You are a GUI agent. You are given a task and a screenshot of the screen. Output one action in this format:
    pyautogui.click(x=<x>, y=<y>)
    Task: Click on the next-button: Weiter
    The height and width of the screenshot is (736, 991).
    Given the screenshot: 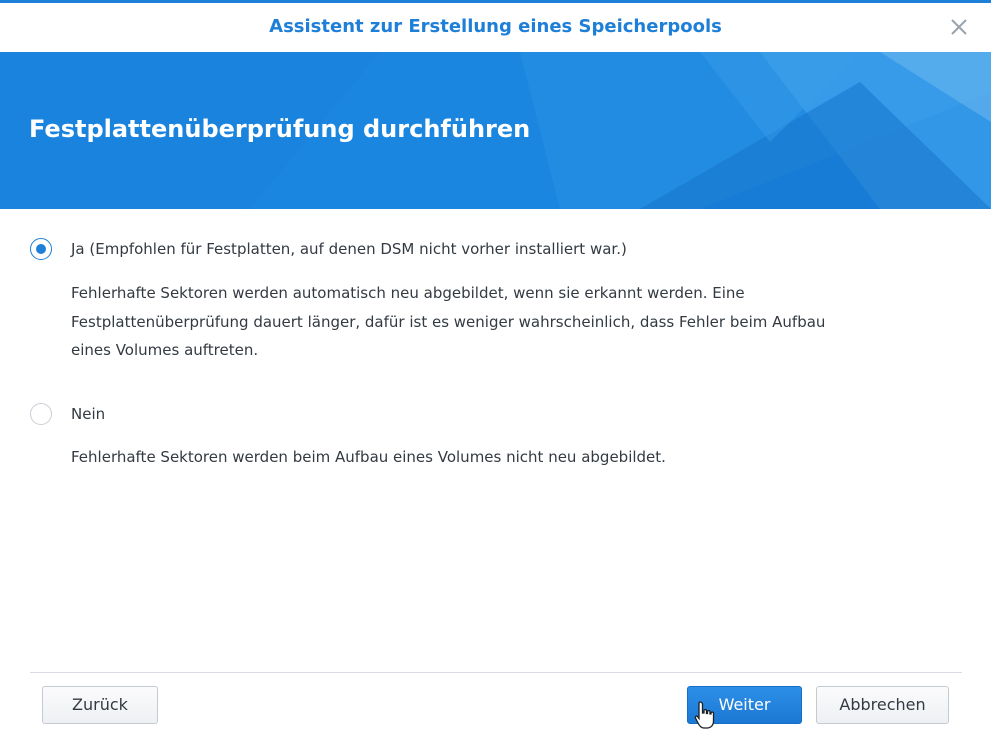 What is the action you would take?
    pyautogui.click(x=744, y=705)
    